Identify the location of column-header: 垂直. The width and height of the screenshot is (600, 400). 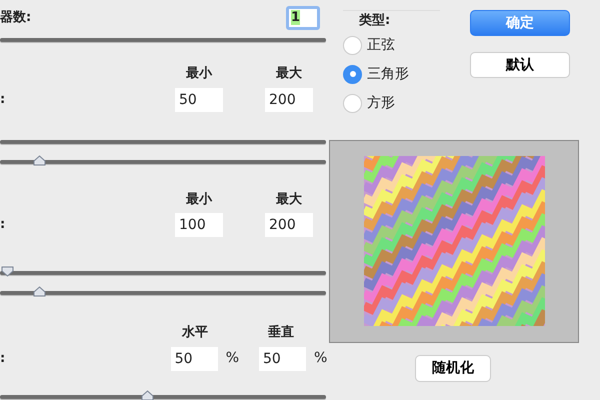
(281, 333).